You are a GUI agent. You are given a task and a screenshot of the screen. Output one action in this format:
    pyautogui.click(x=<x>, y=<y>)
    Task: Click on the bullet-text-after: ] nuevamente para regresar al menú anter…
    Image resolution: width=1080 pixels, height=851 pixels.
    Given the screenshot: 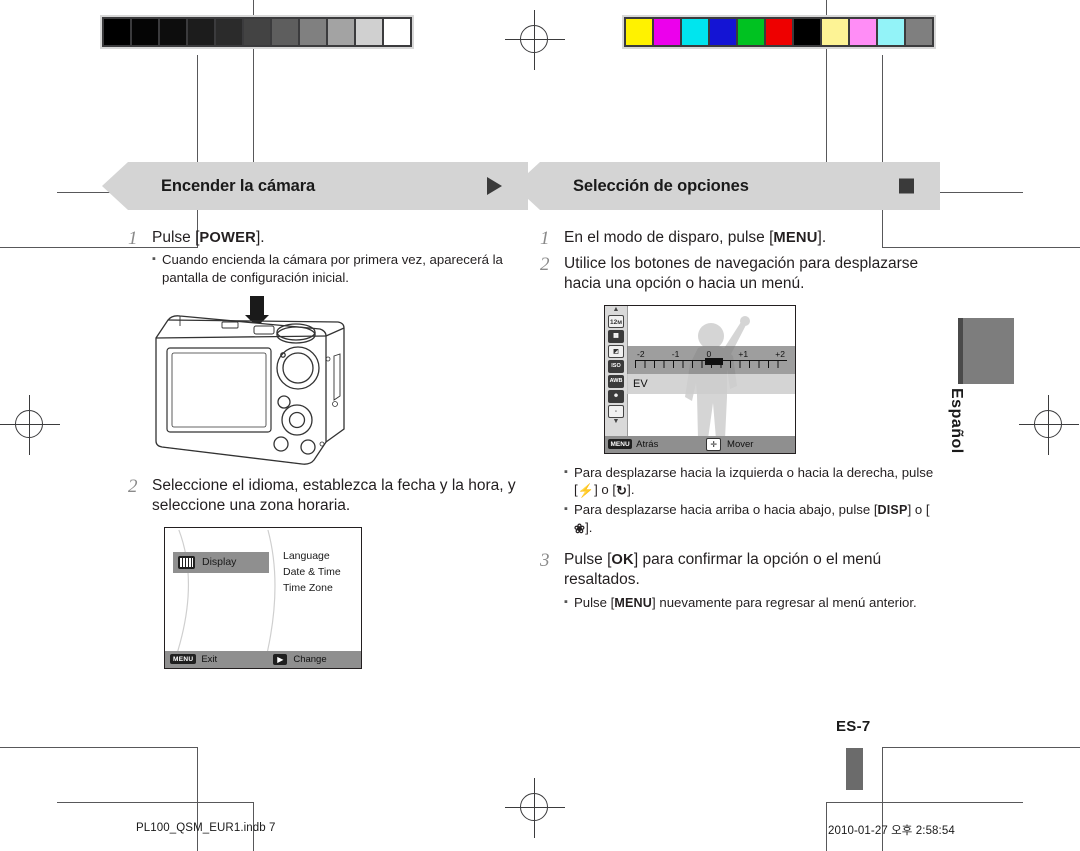 What is the action you would take?
    pyautogui.click(x=784, y=602)
    